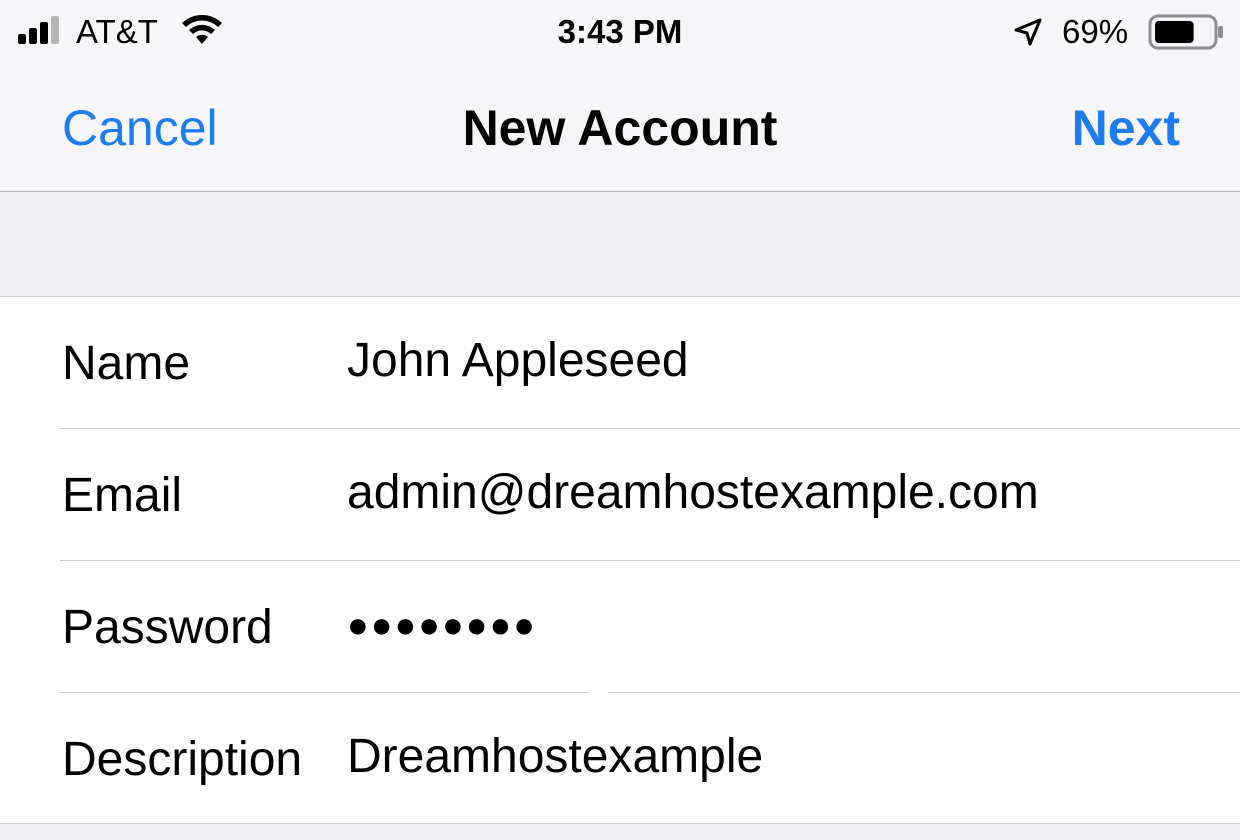 The width and height of the screenshot is (1240, 840). What do you see at coordinates (1095, 31) in the screenshot?
I see `battery-percent: 69%` at bounding box center [1095, 31].